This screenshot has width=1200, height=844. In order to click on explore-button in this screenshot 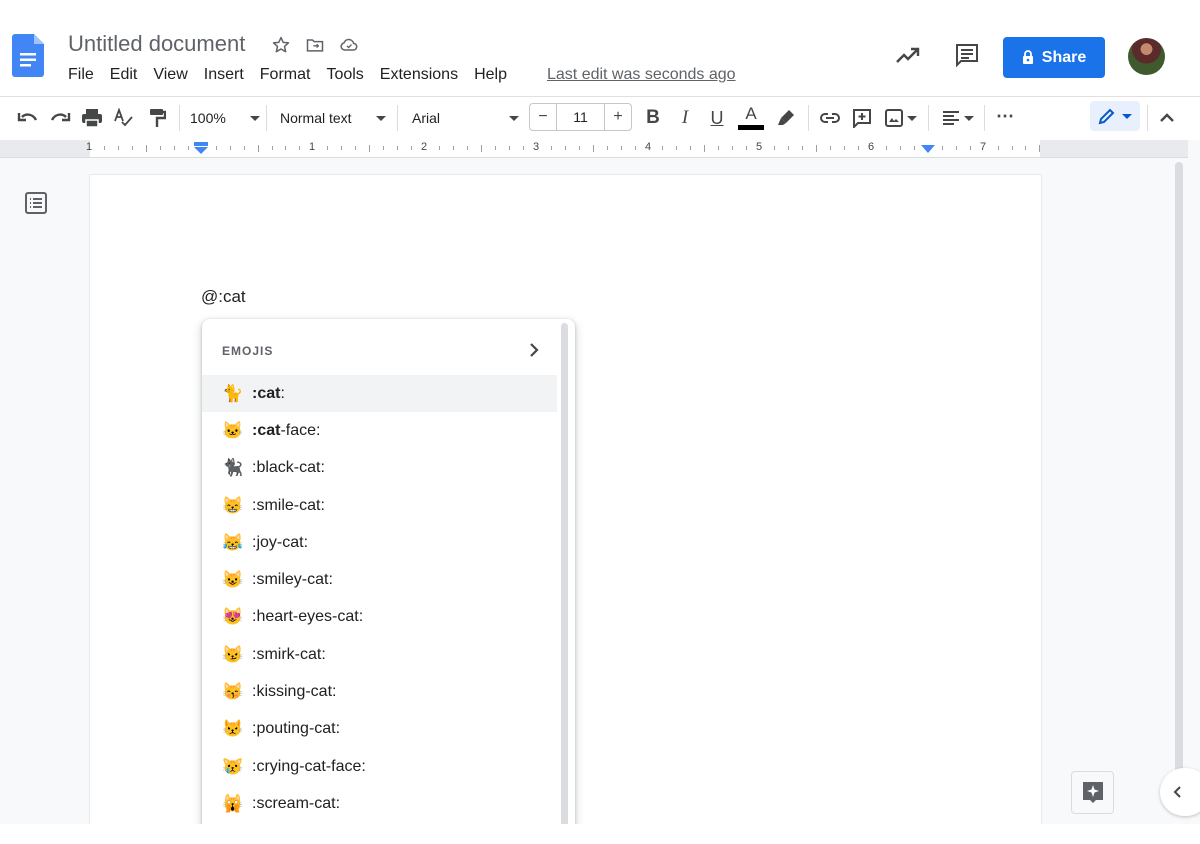, I will do `click(1092, 792)`.